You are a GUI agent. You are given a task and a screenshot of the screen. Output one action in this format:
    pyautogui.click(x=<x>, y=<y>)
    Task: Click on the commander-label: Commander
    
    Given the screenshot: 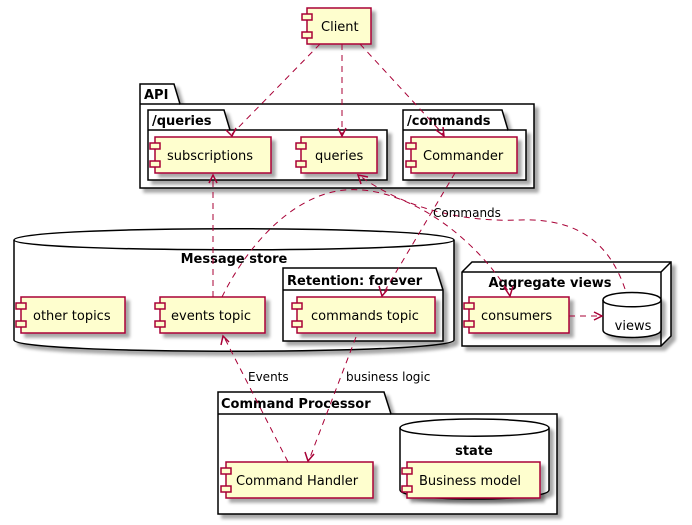 What is the action you would take?
    pyautogui.click(x=463, y=156)
    